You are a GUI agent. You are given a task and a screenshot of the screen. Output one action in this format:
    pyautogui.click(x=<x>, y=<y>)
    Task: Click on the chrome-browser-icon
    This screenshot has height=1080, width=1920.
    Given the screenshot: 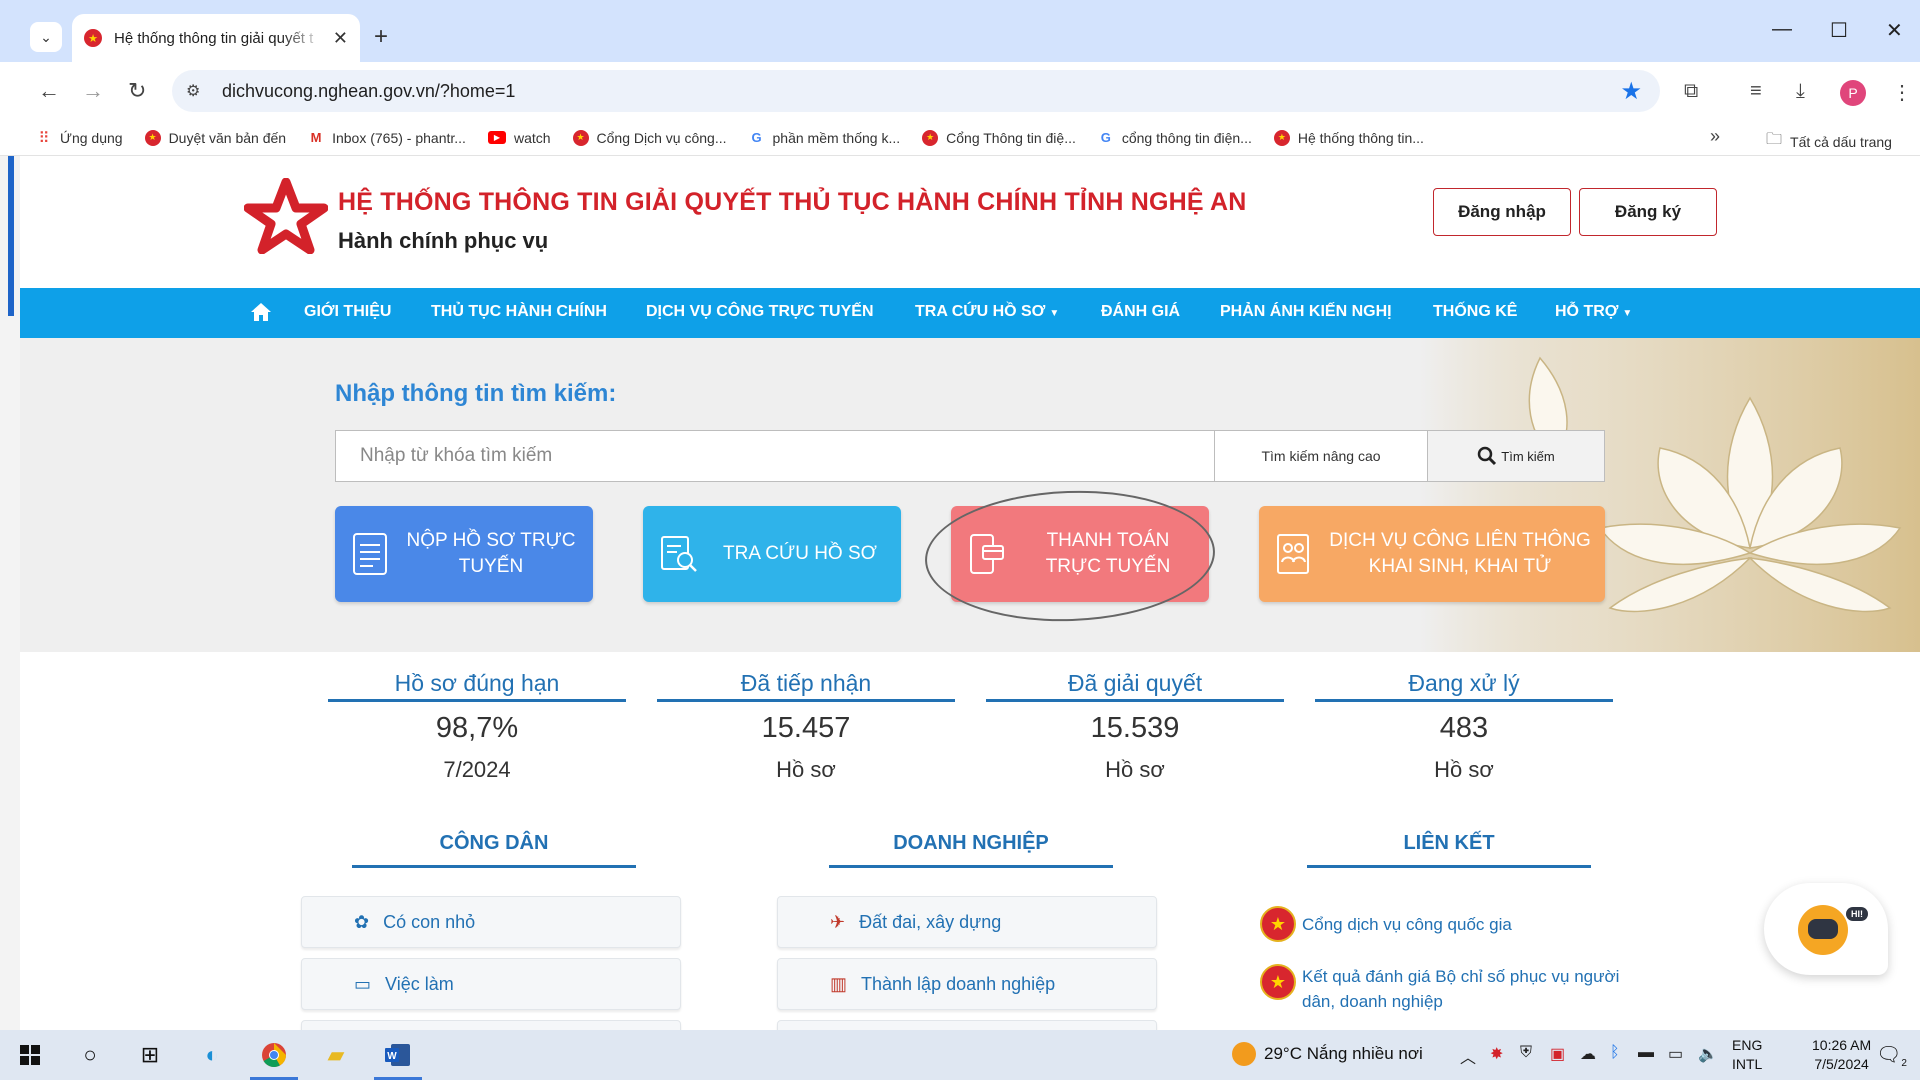 What is the action you would take?
    pyautogui.click(x=274, y=1055)
    